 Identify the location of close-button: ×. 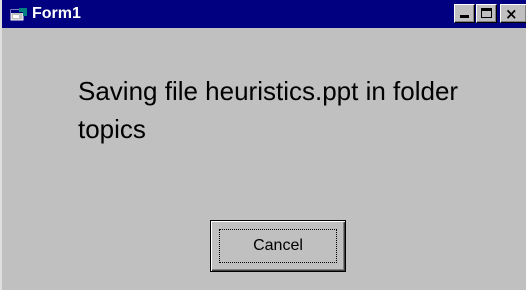
(513, 13).